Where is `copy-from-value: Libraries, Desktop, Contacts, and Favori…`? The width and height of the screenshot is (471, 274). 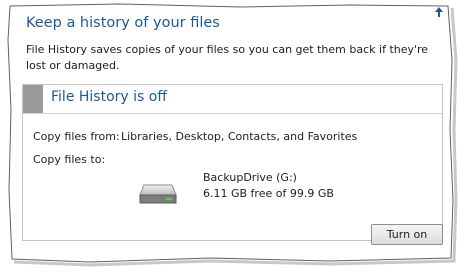 copy-from-value: Libraries, Desktop, Contacts, and Favori… is located at coordinates (239, 136).